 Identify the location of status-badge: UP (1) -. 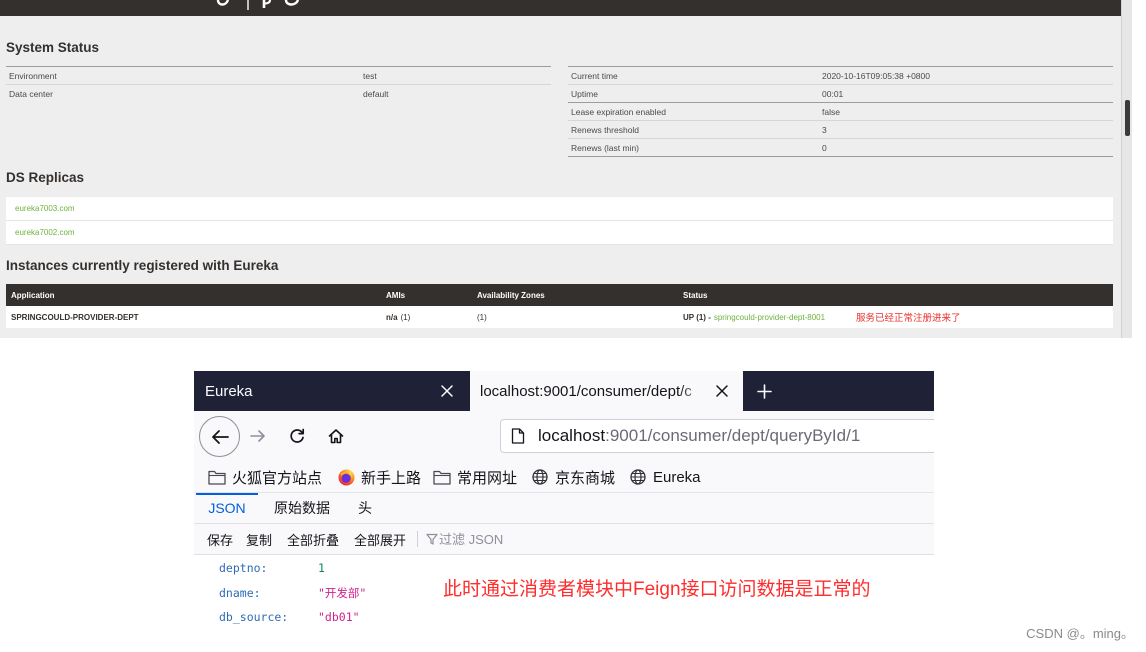
(697, 317).